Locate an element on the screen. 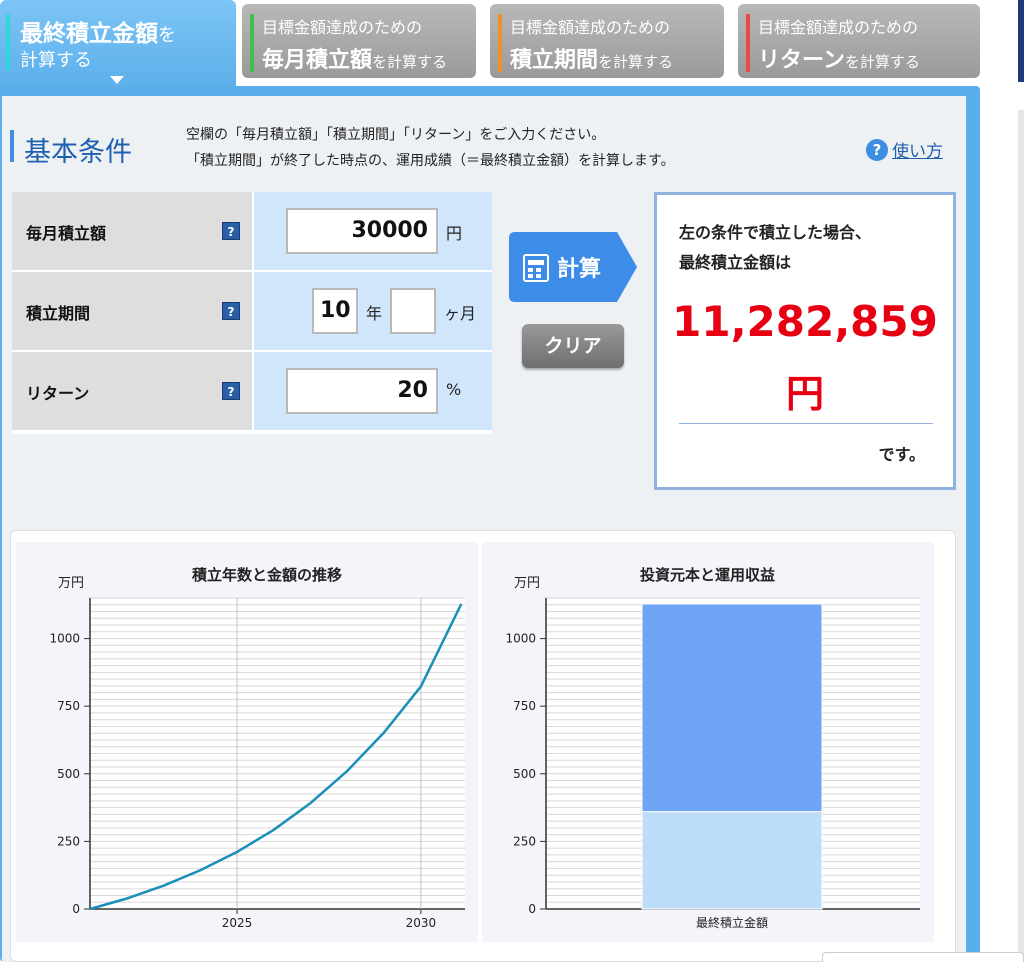 The height and width of the screenshot is (962, 1024). section-description-1: 空欄の「毎月積立額」「積立期間」「リターン」をご入力ください。 is located at coordinates (396, 135).